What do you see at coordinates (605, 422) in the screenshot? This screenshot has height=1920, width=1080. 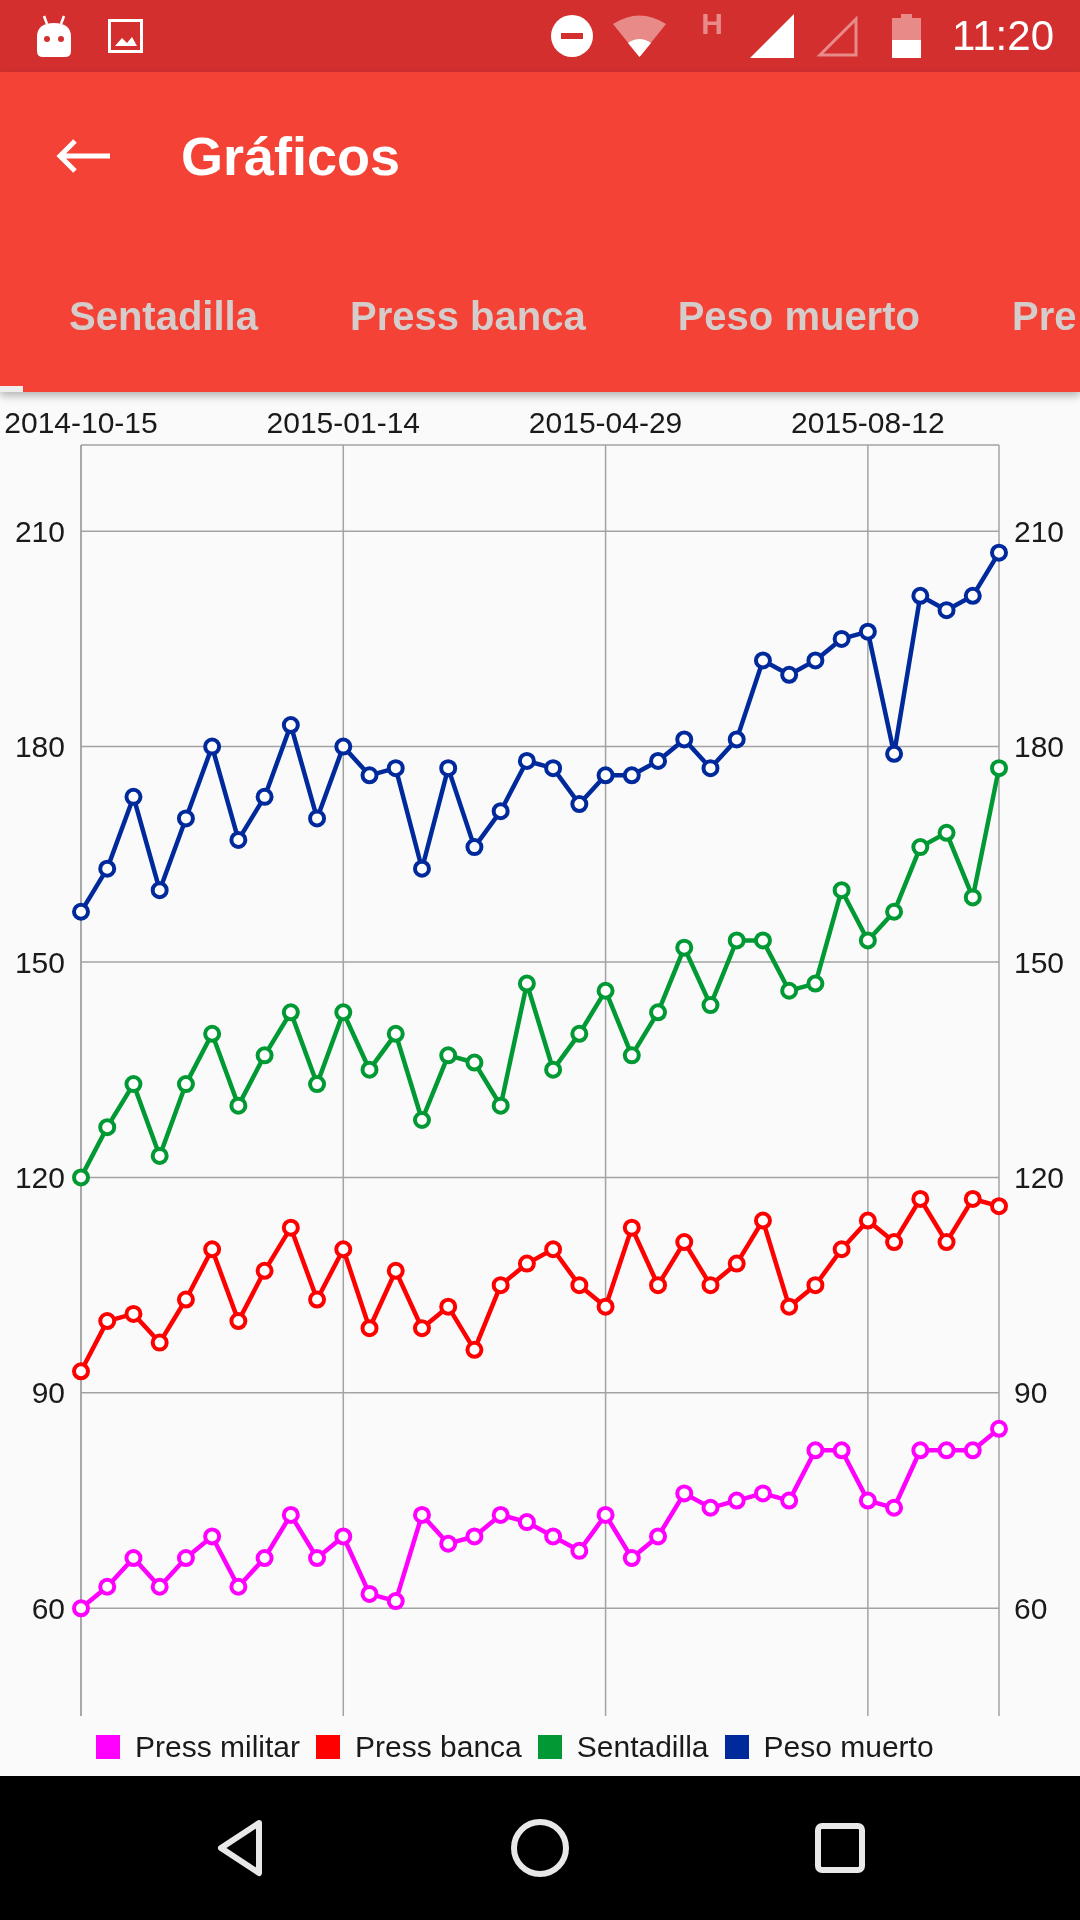 I see `x-axis-label: 2015-04-29` at bounding box center [605, 422].